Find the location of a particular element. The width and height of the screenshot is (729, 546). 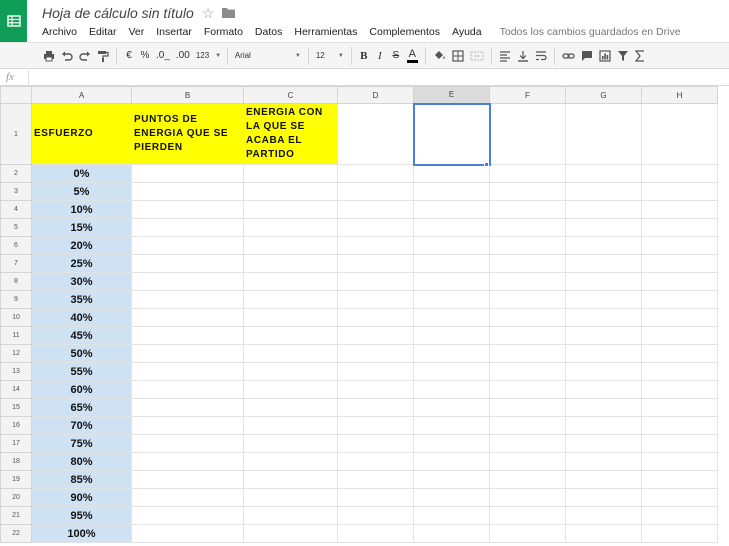

save-status: Todos los cambios guardados en Drive is located at coordinates (584, 32).